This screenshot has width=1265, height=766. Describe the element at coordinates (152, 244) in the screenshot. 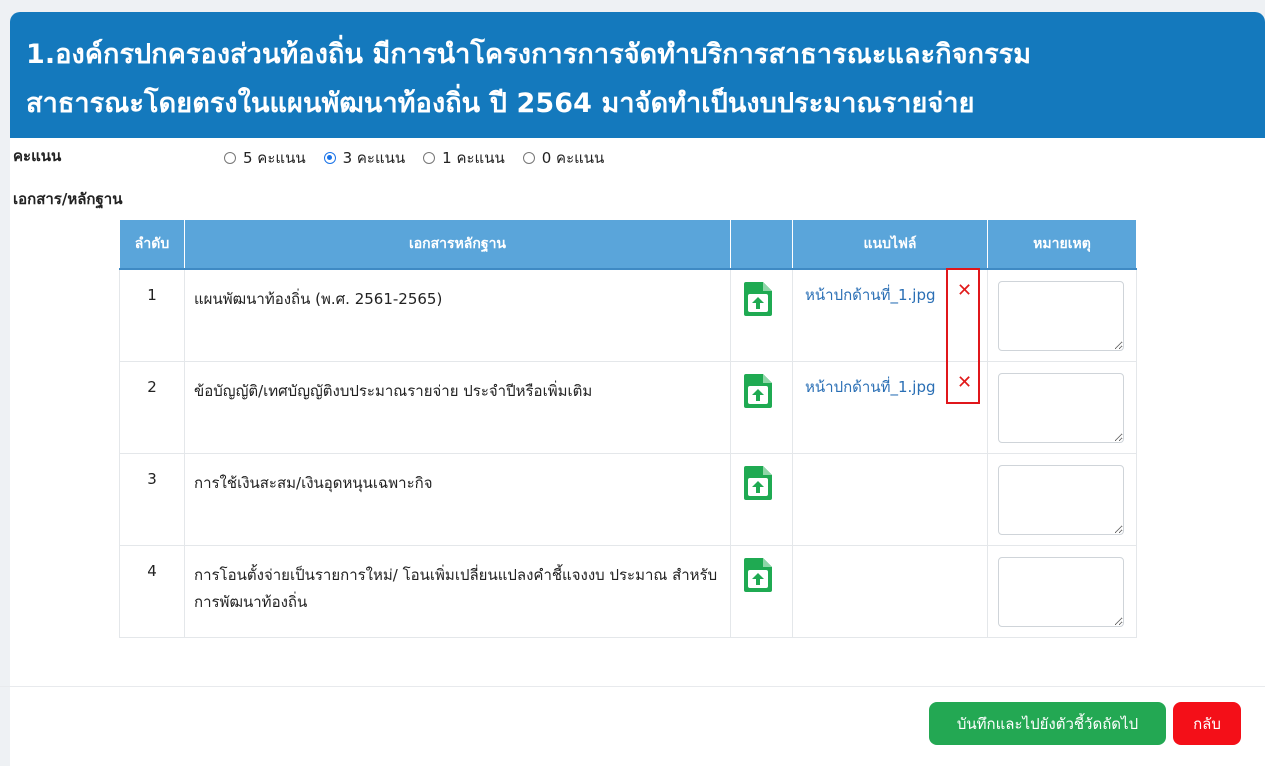

I see `col-header-no: ลำดับ` at that location.